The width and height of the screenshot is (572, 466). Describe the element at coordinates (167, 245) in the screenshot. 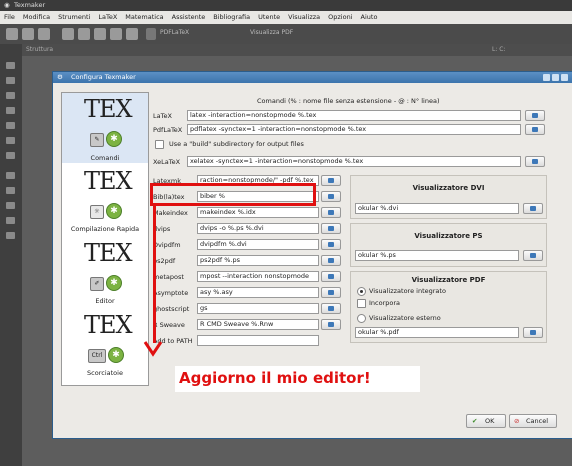

I see `dvipdfm-label: Dvipdfm` at that location.